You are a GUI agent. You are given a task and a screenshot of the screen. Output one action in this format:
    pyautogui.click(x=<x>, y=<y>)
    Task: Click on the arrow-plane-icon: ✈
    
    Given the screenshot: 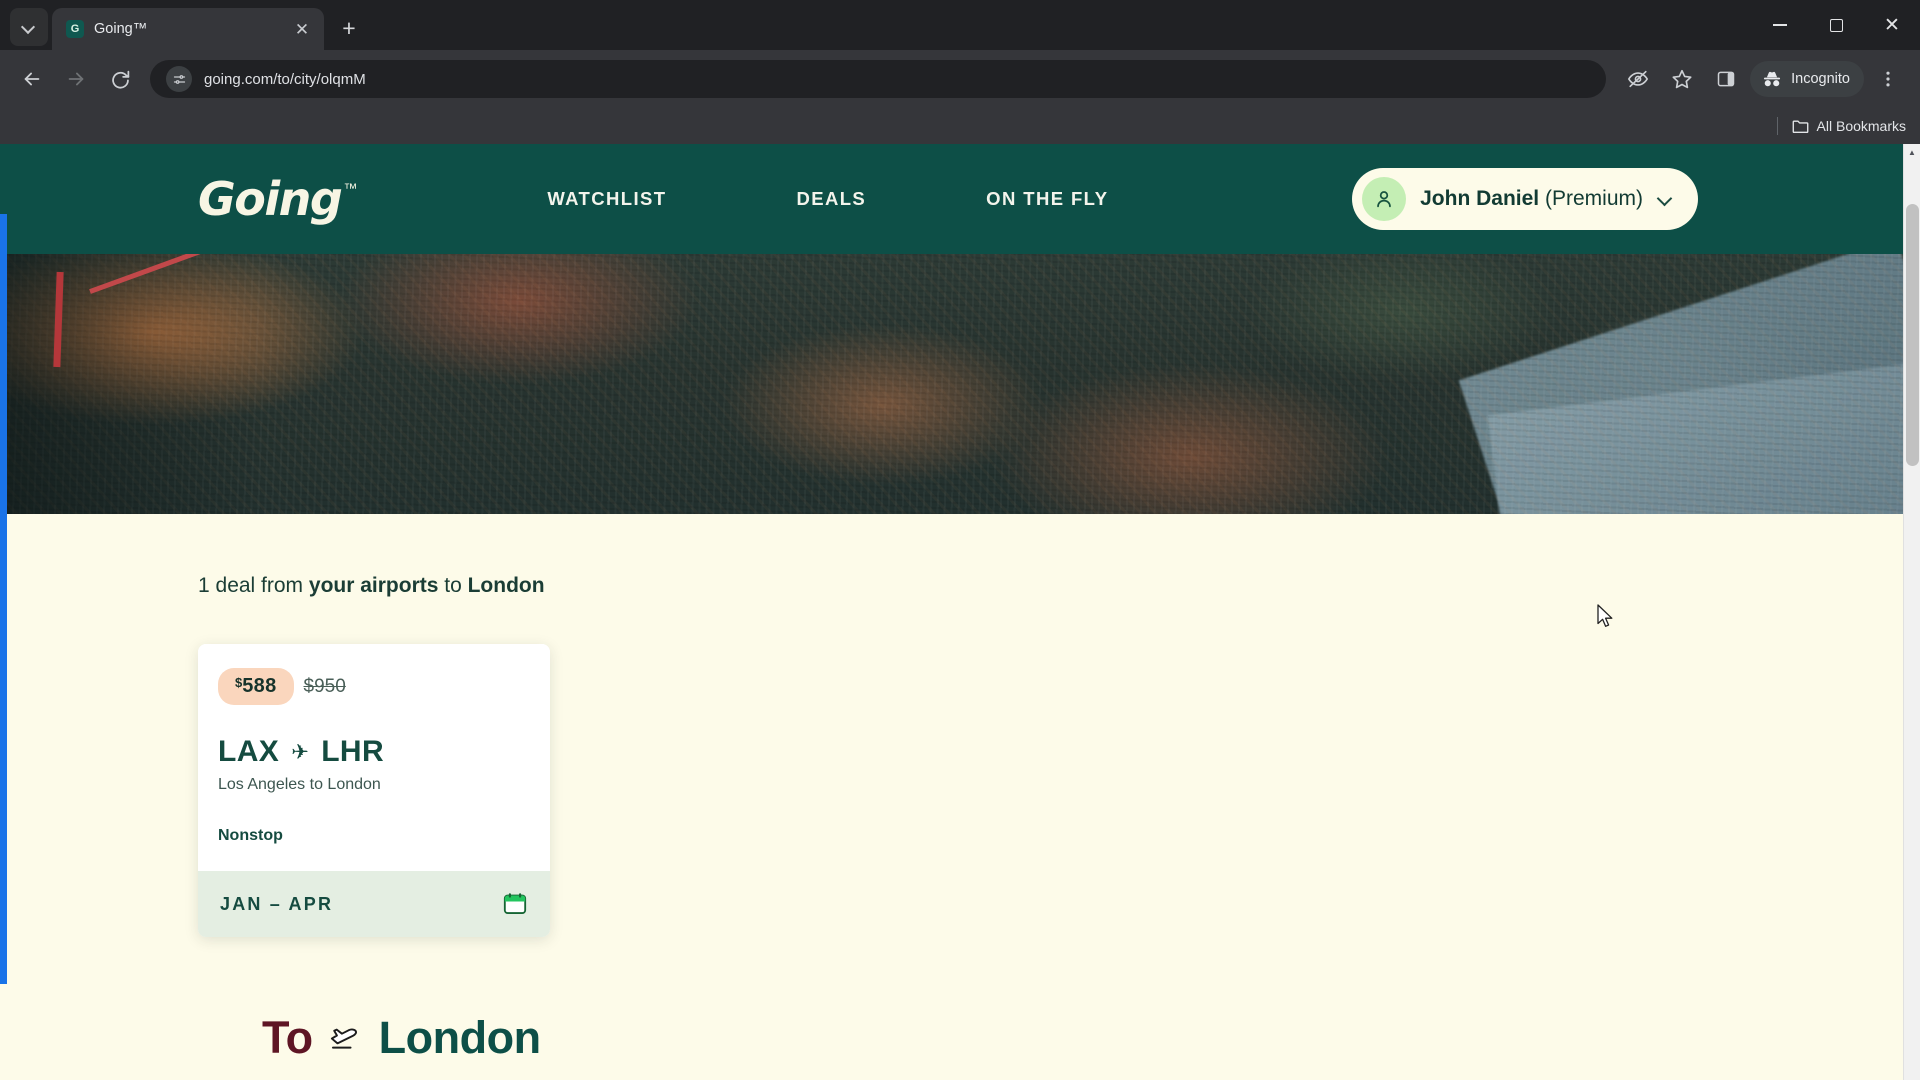 What is the action you would take?
    pyautogui.click(x=300, y=752)
    